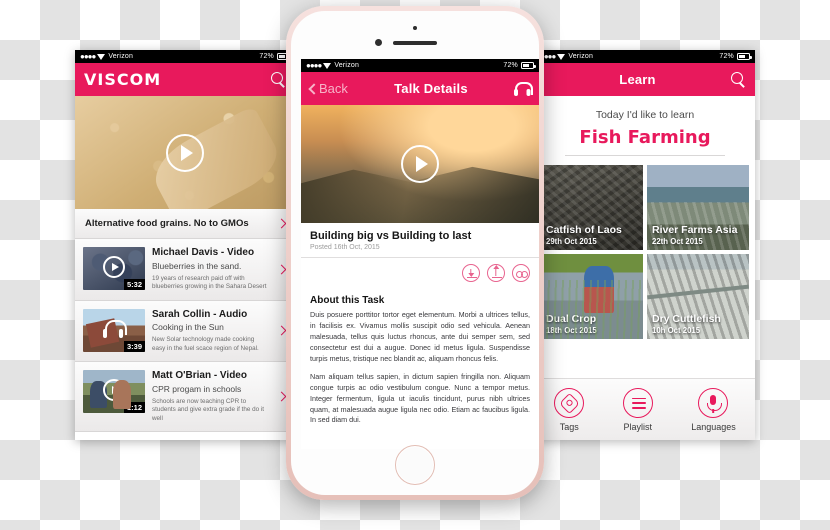 The width and height of the screenshot is (830, 530). Describe the element at coordinates (592, 207) in the screenshot. I see `topic-card: Catfish of Laos 29th Oct 2015` at that location.